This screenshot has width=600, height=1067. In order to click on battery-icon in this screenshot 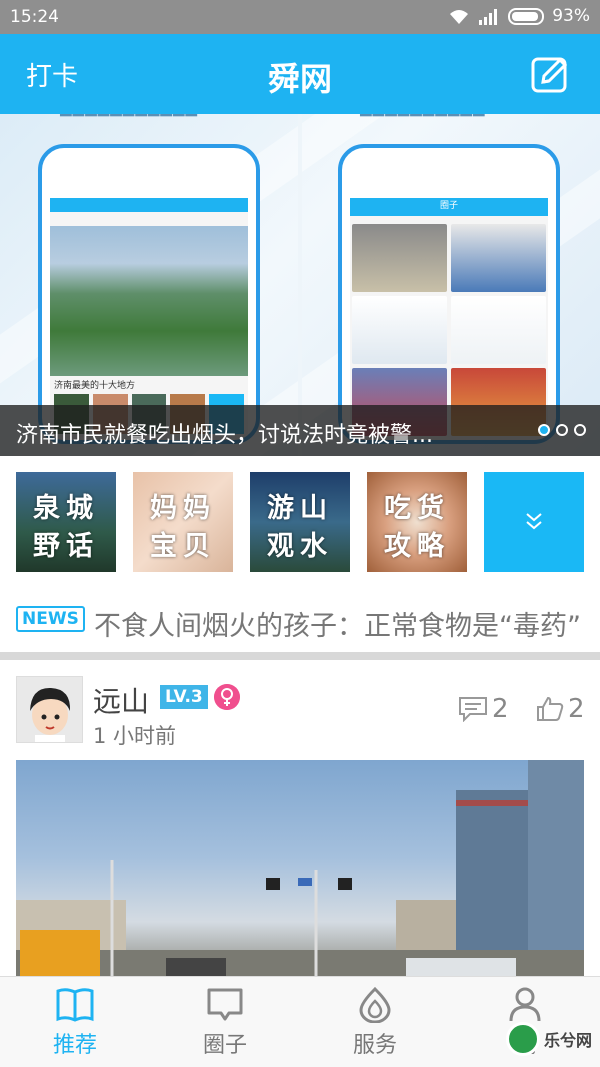, I will do `click(526, 16)`.